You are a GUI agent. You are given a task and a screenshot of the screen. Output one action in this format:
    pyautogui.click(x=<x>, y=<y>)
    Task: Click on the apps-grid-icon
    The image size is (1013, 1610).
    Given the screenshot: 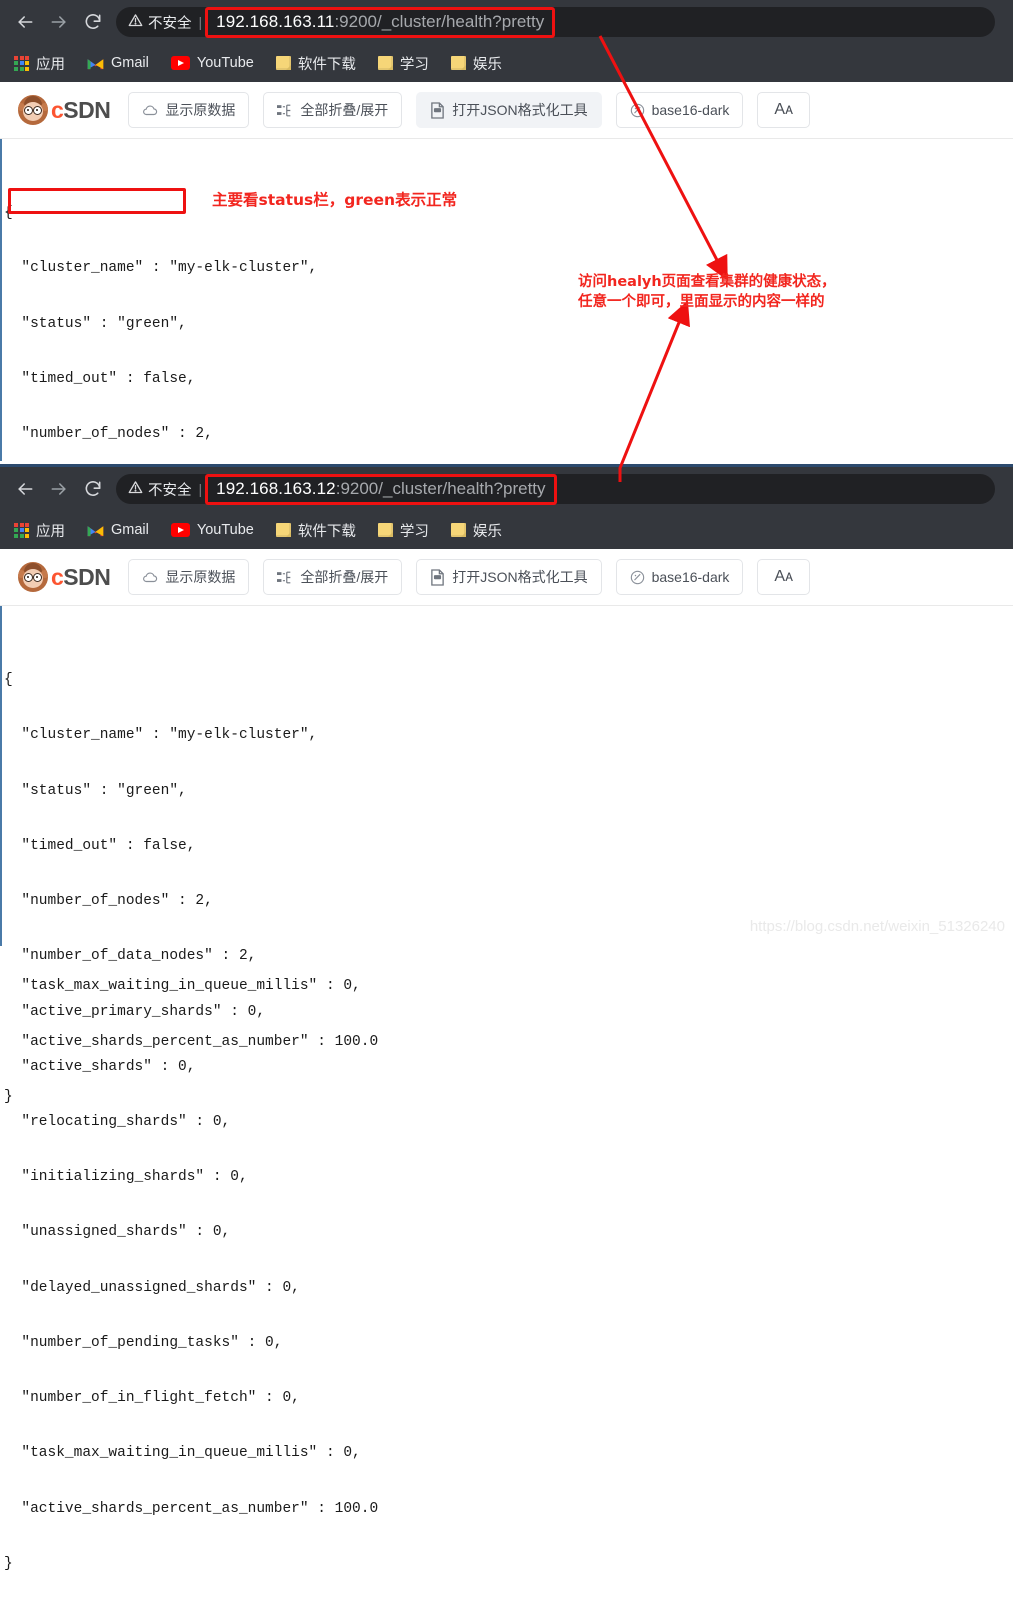 What is the action you would take?
    pyautogui.click(x=21, y=530)
    